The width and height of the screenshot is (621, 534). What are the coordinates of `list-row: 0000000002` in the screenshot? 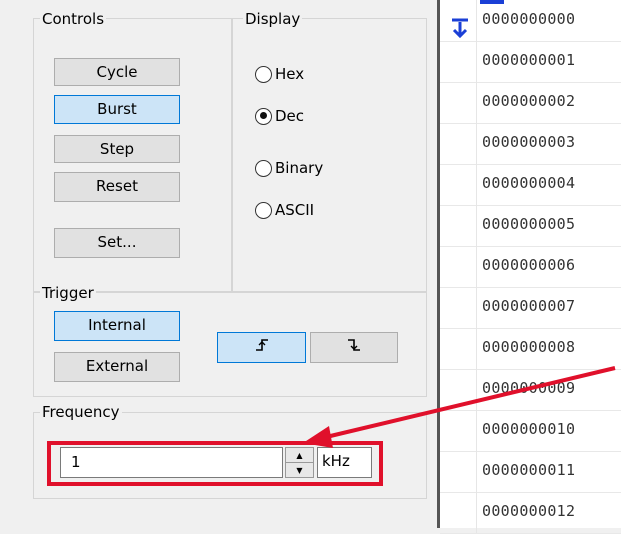 It's located at (530, 103).